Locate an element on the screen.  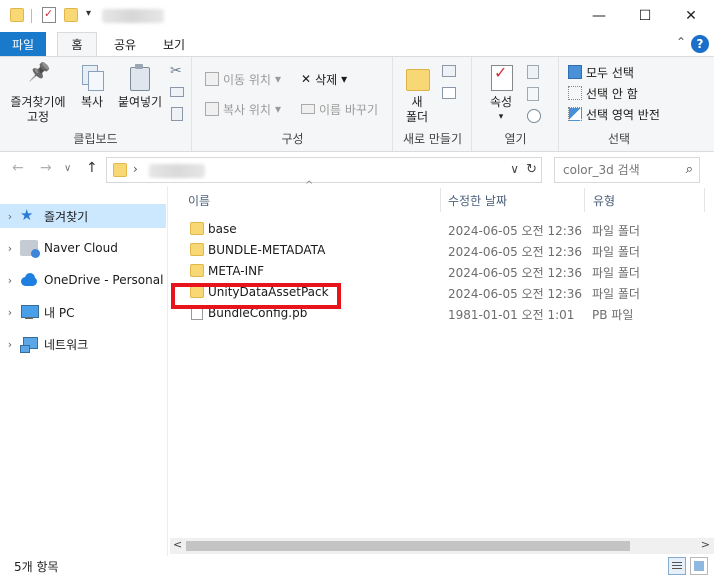
search-box: ⌕ is located at coordinates (627, 170).